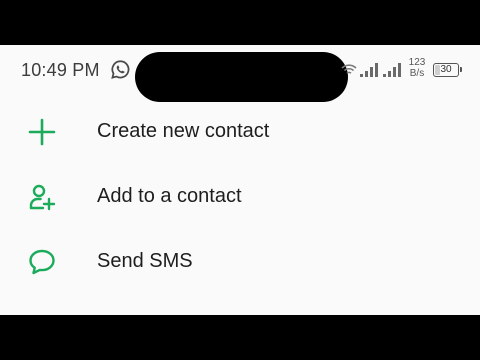 The width and height of the screenshot is (480, 360). What do you see at coordinates (42, 262) in the screenshot?
I see `chat-bubble-icon` at bounding box center [42, 262].